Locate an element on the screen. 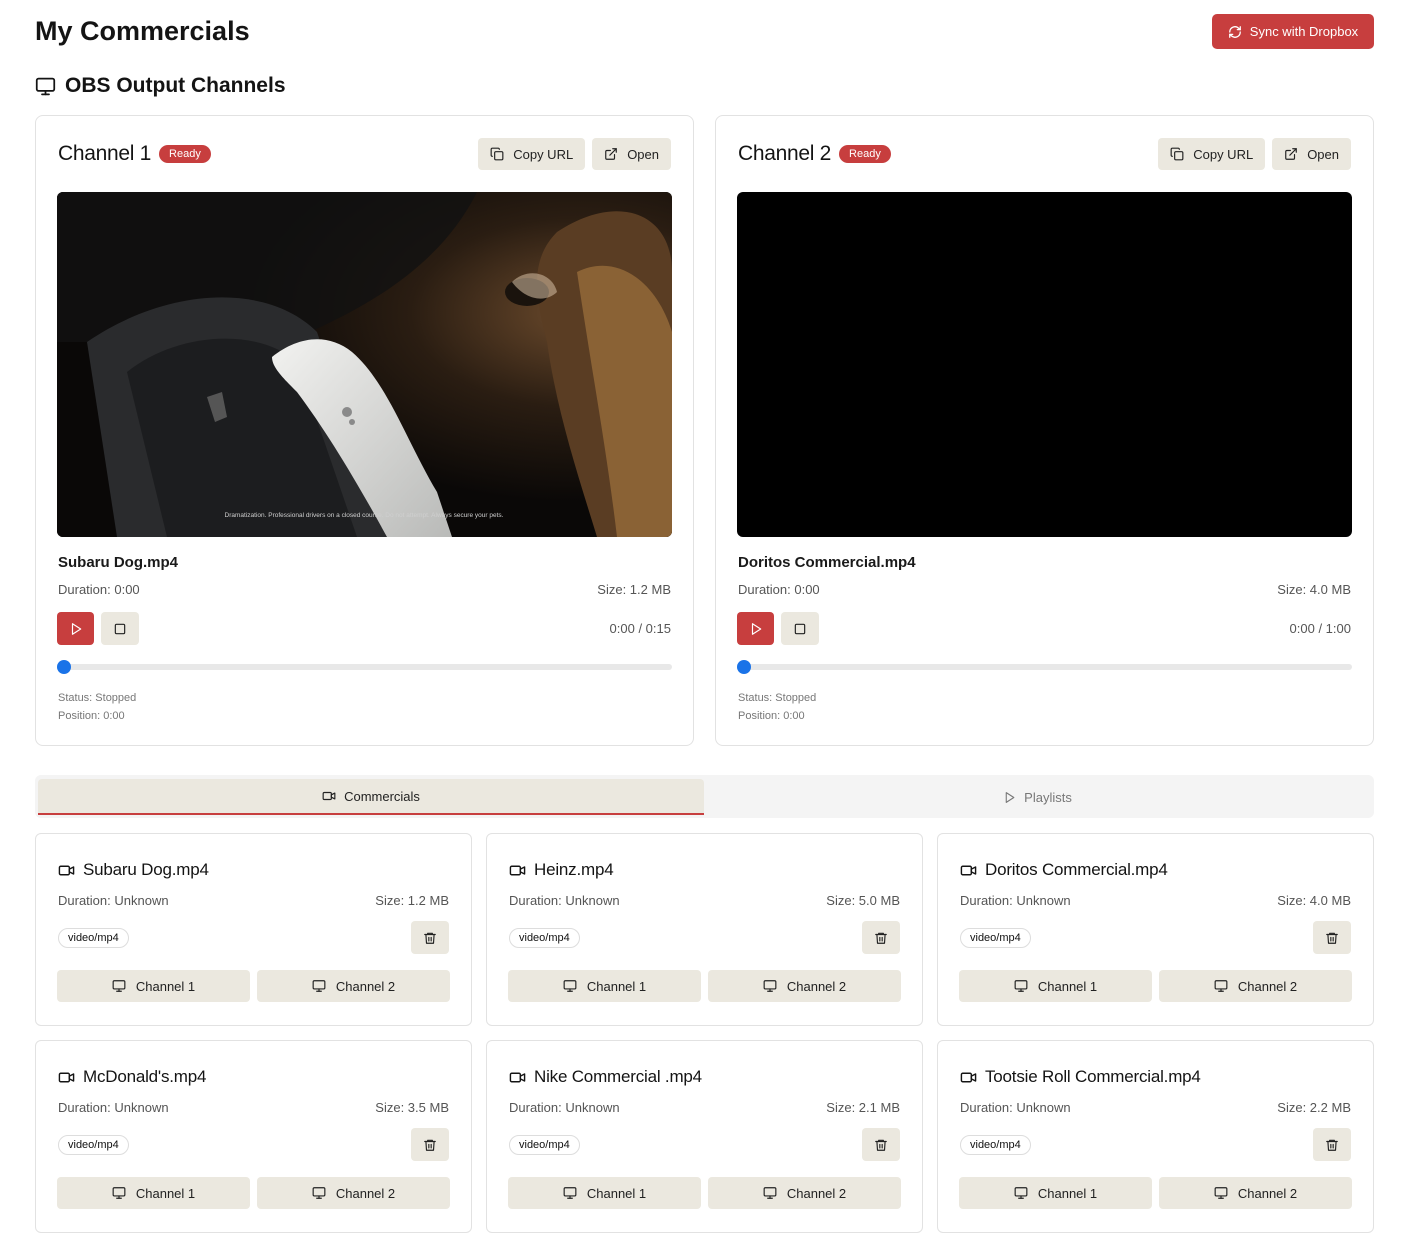 Image resolution: width=1408 pixels, height=1237 pixels. section-title-text: OBS Output Channels is located at coordinates (175, 85).